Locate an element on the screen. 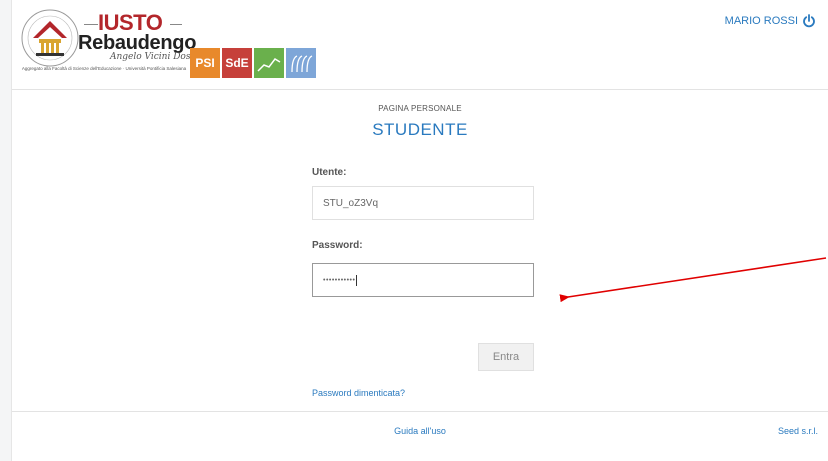 Image resolution: width=828 pixels, height=461 pixels. logo-rule-right is located at coordinates (176, 24).